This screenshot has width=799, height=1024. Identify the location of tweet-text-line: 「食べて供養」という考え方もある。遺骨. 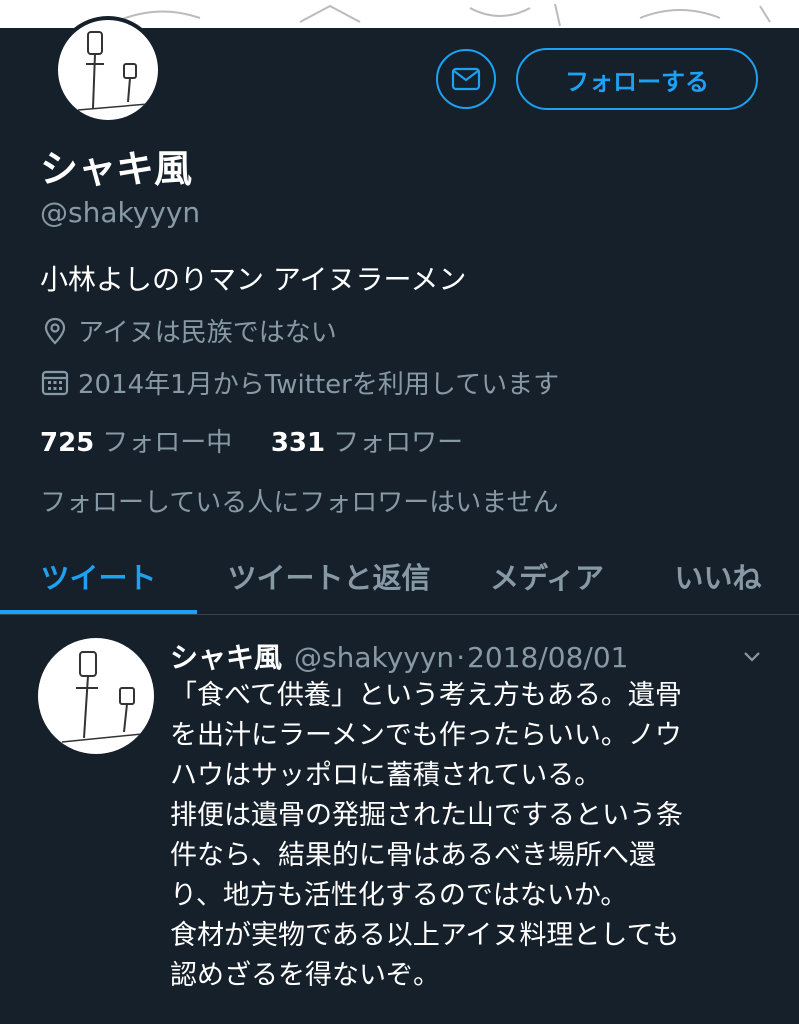
(426, 695).